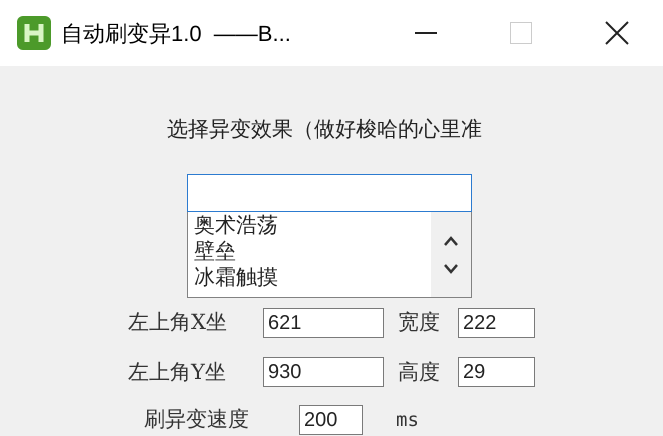 Image resolution: width=663 pixels, height=436 pixels. I want to click on coordinate-label: 左上角Y坐, so click(177, 372).